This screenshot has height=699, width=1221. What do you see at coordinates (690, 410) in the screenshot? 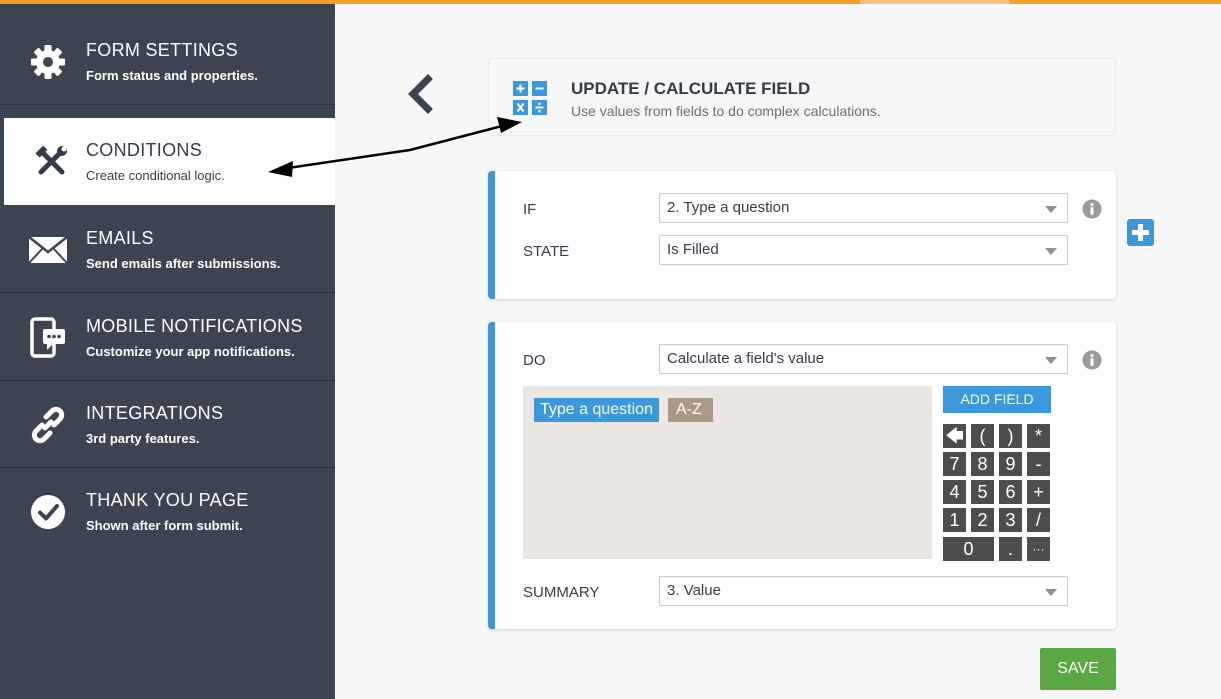
I see `formula-token-az: A-Z` at bounding box center [690, 410].